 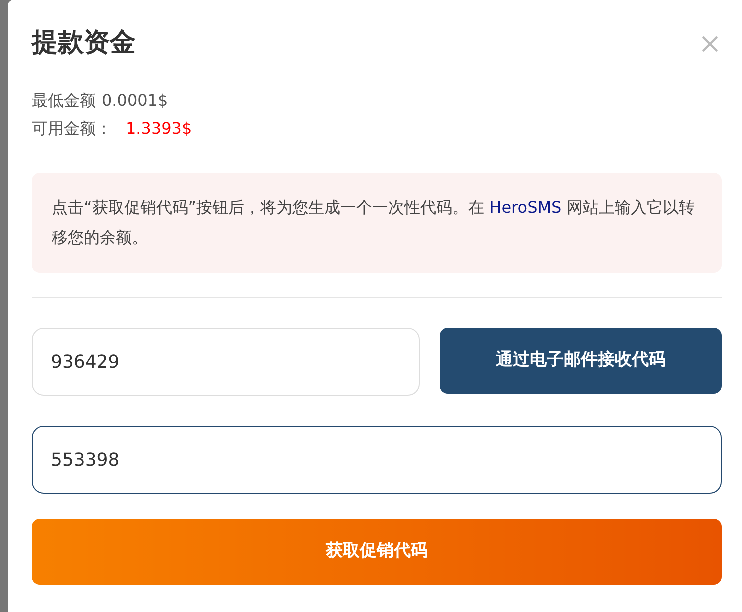 What do you see at coordinates (377, 460) in the screenshot?
I see `code-field: 553398` at bounding box center [377, 460].